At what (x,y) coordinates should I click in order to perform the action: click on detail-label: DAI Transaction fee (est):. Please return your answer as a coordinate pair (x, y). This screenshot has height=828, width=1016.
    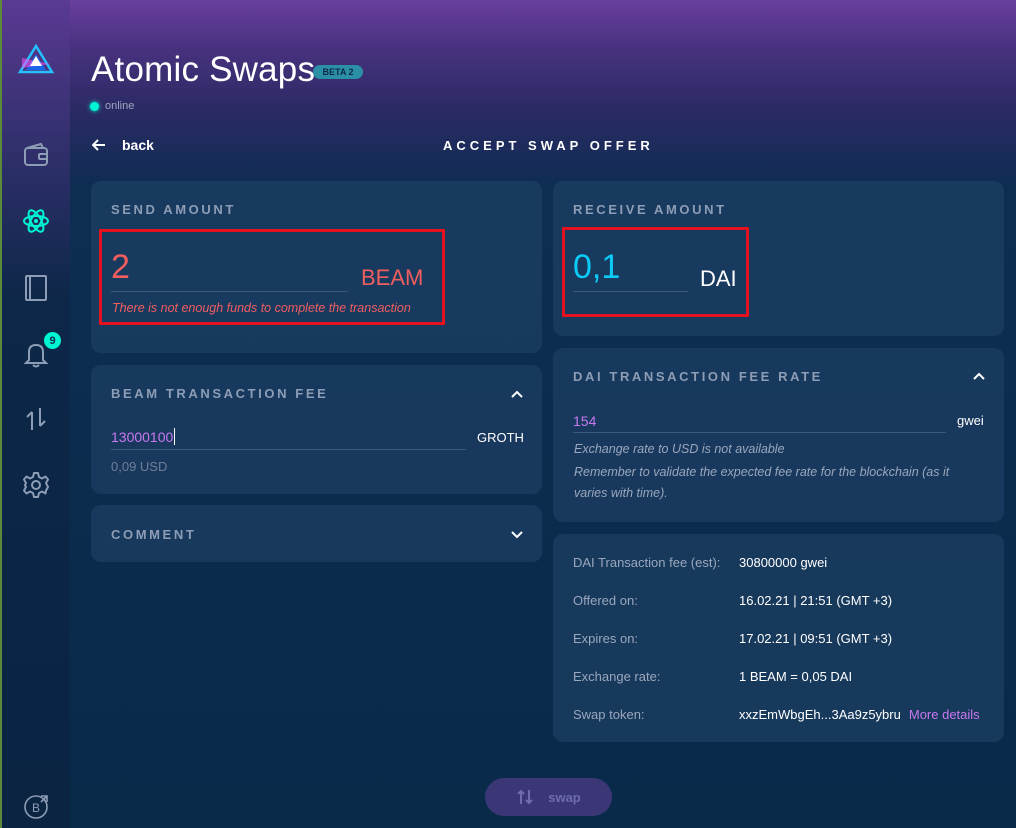
    Looking at the image, I should click on (647, 562).